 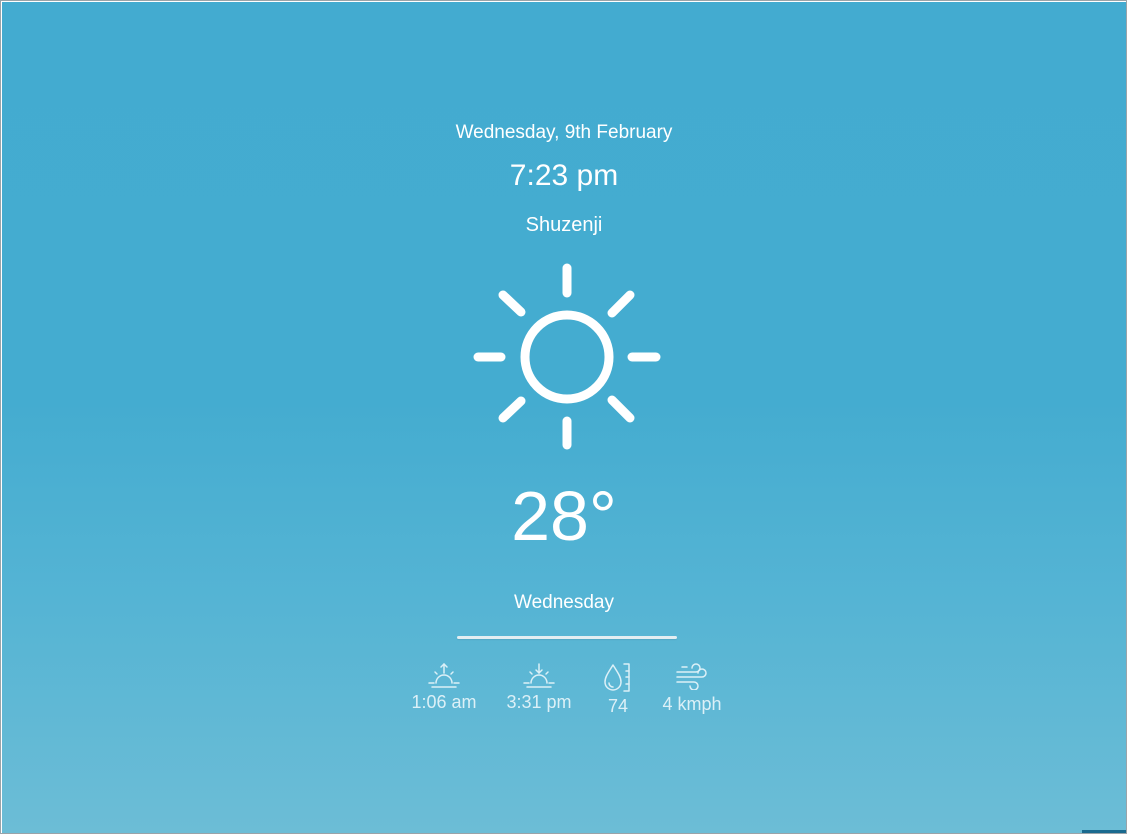 I want to click on wind-icon, so click(x=691, y=676).